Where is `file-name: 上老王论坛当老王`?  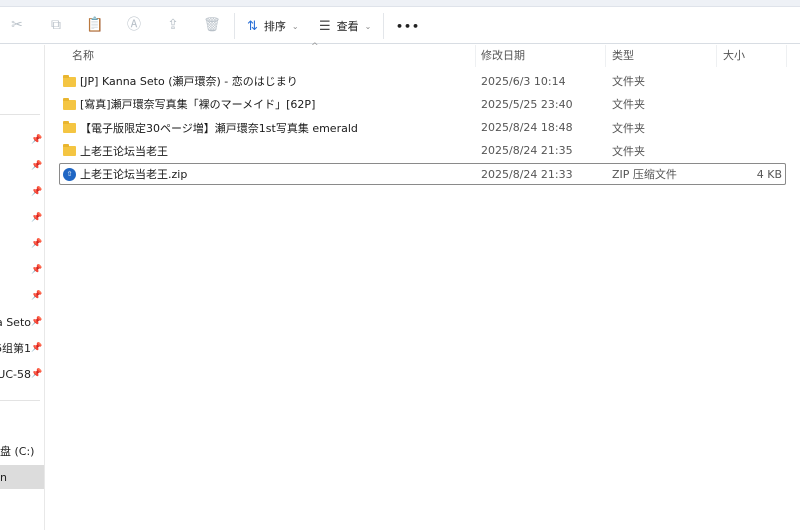 file-name: 上老王论坛当老王 is located at coordinates (115, 151).